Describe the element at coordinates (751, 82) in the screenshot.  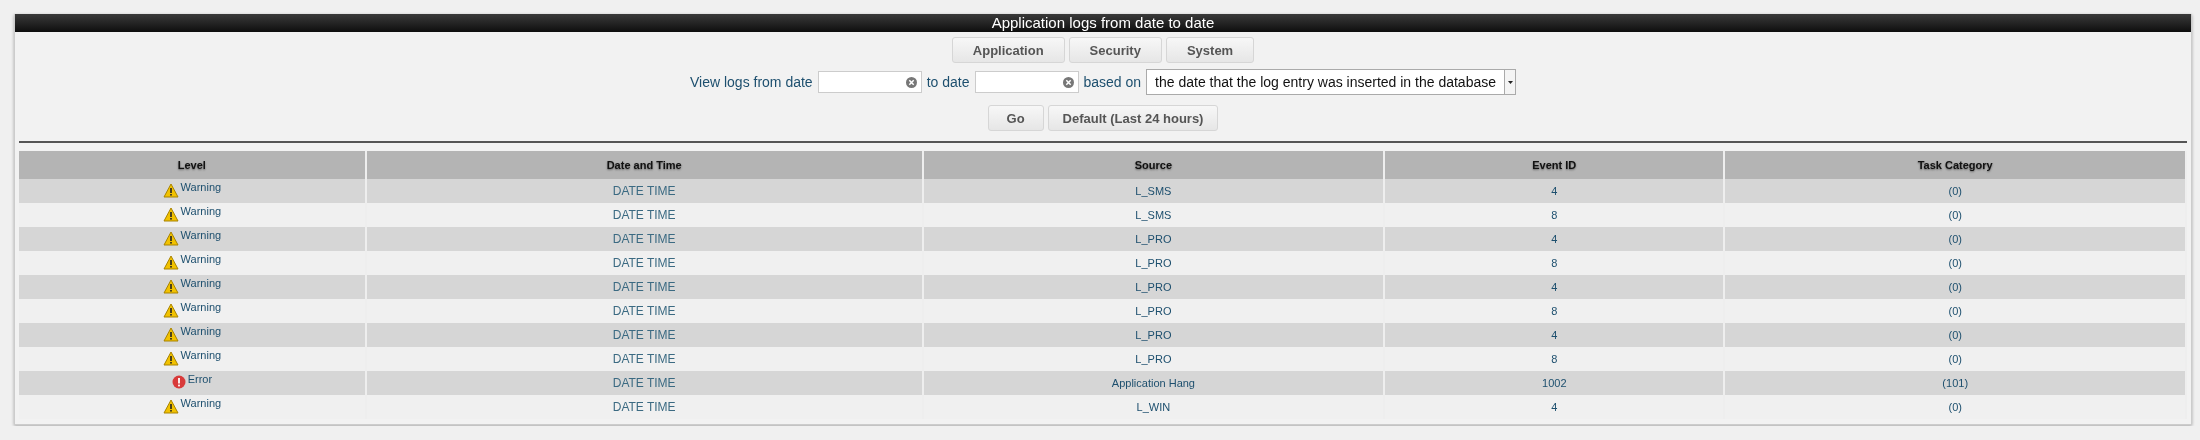
I see `filter-label: View logs from date` at that location.